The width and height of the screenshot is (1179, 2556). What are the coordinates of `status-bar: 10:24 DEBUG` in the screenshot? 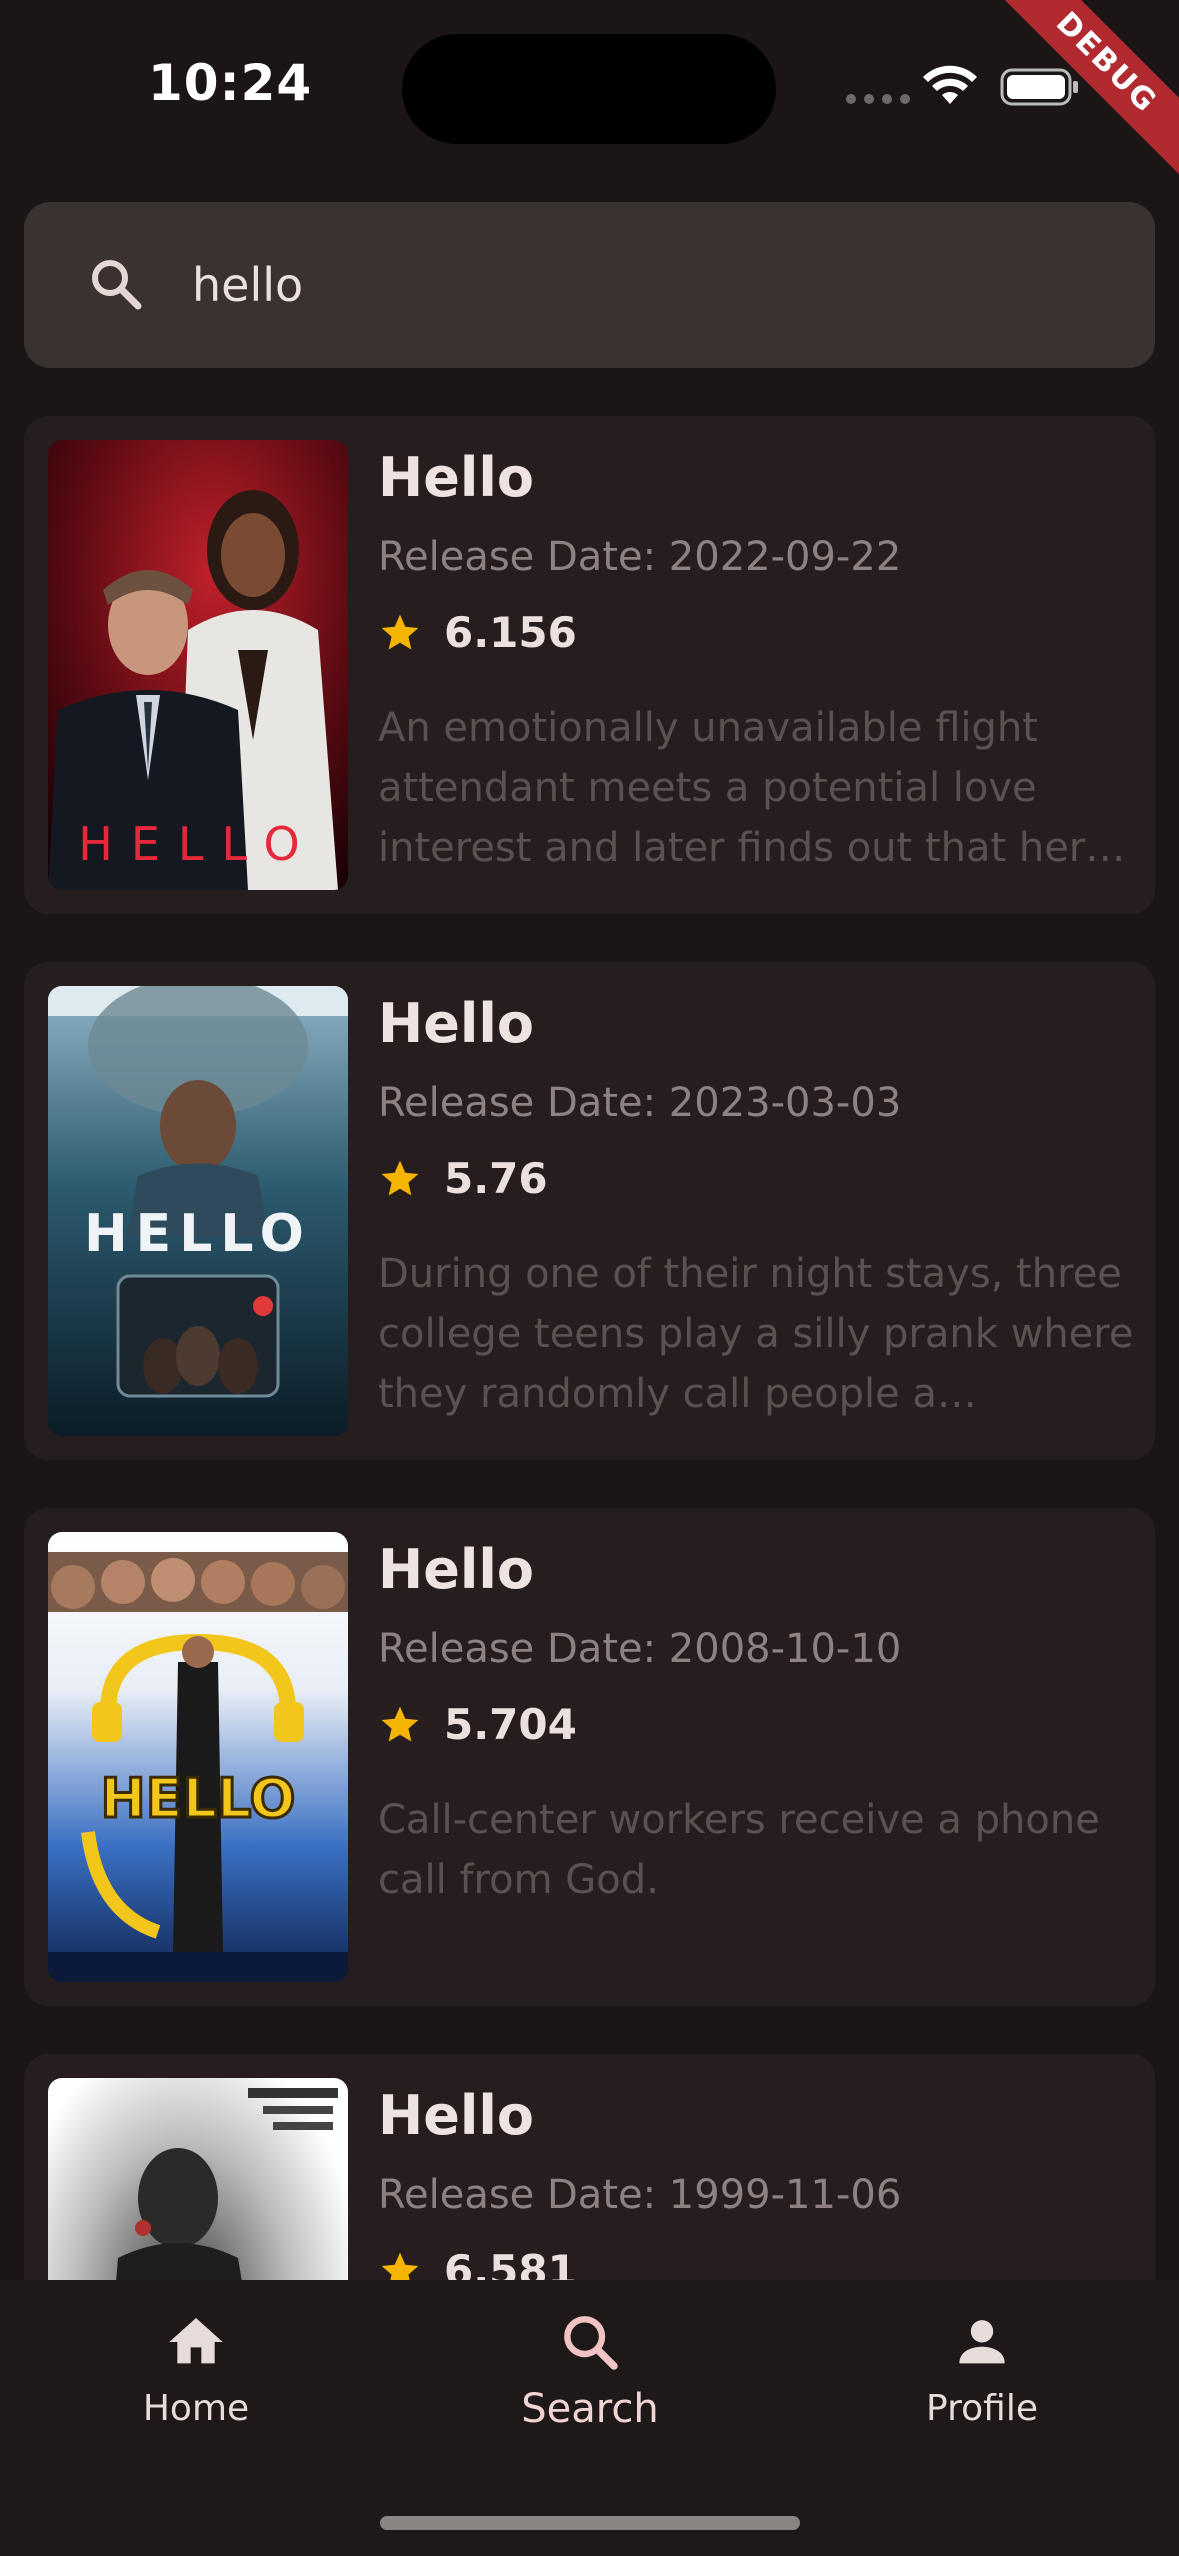 It's located at (589, 99).